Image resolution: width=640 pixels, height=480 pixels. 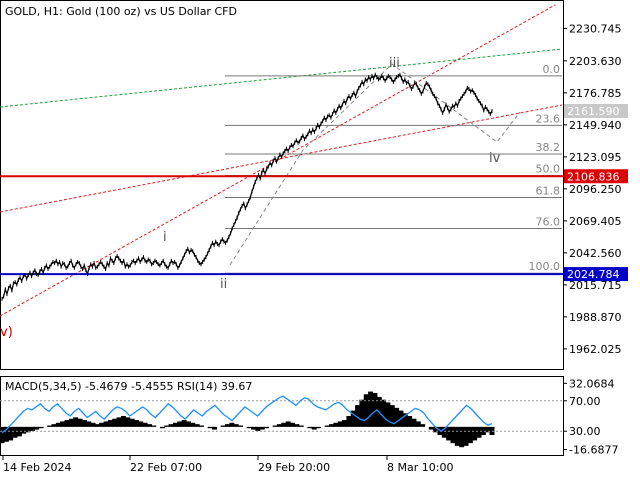 What do you see at coordinates (548, 118) in the screenshot?
I see `fib-level-label: 23.6` at bounding box center [548, 118].